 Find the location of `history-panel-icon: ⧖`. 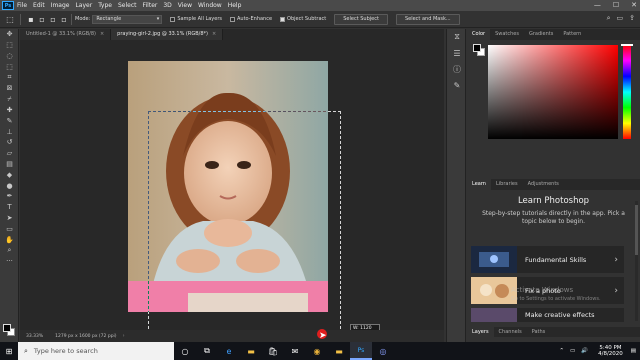

history-panel-icon: ⧖ is located at coordinates (457, 37).